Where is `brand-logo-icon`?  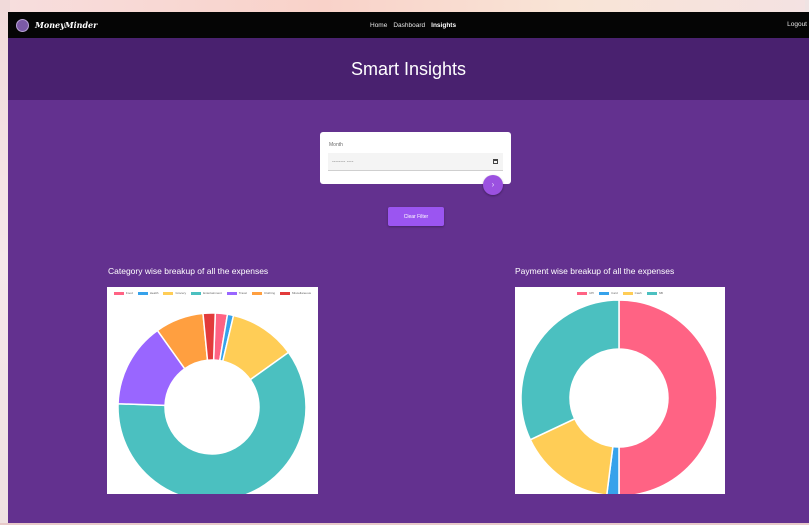
brand-logo-icon is located at coordinates (22, 25).